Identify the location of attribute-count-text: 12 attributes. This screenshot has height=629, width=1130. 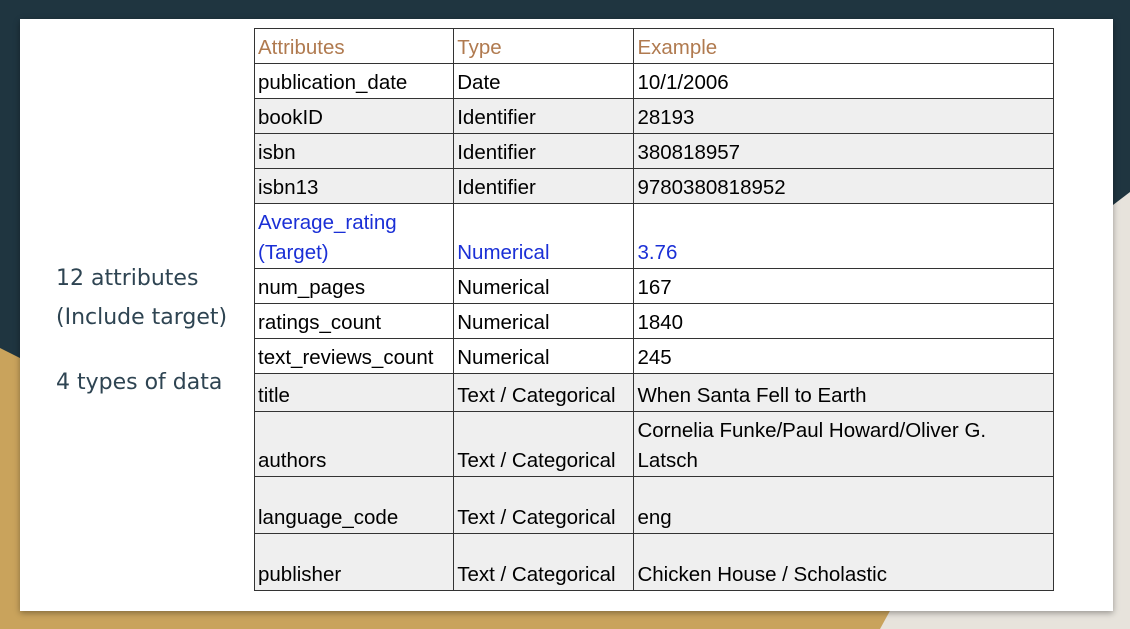
(127, 278).